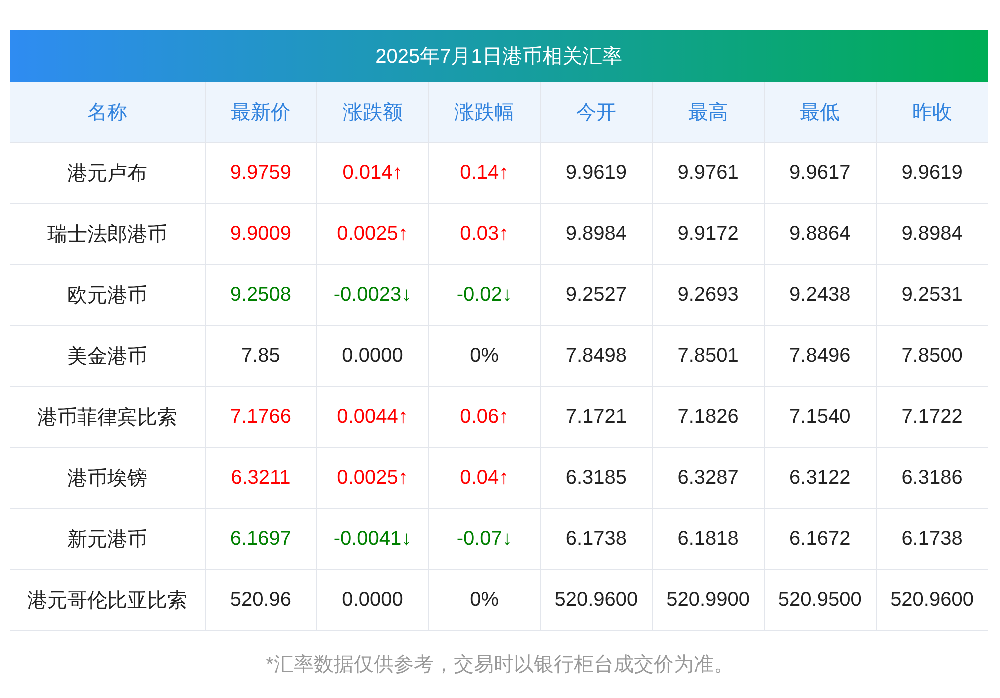 The image size is (1000, 698). I want to click on table-cell: 7.1722, so click(932, 417).